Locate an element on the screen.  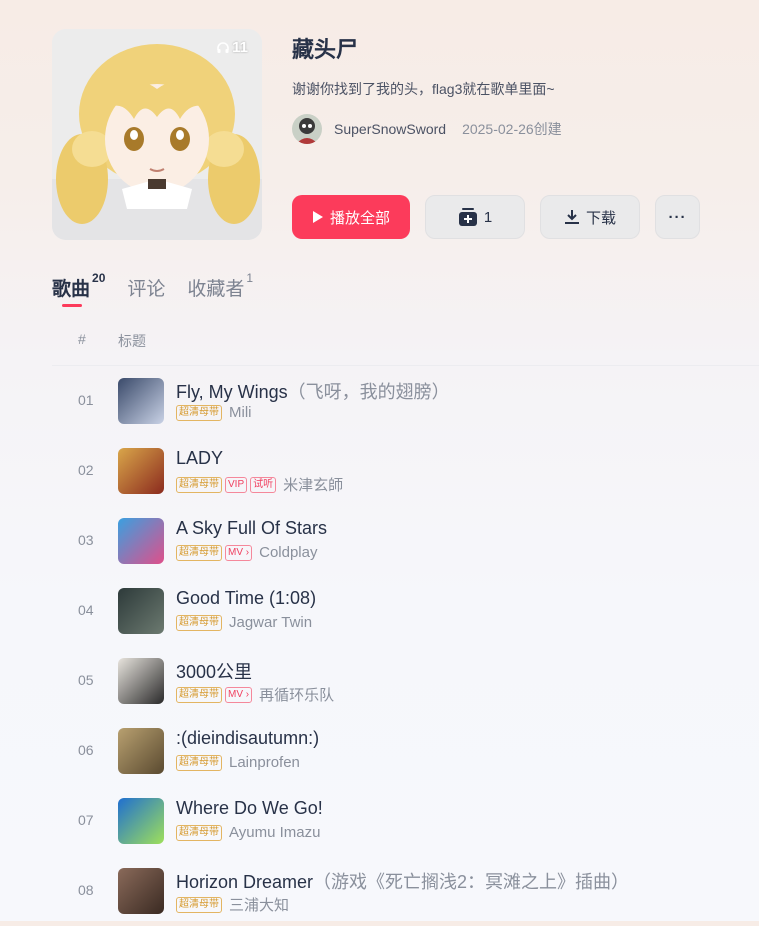
song-artist: 米津玄師 is located at coordinates (313, 484).